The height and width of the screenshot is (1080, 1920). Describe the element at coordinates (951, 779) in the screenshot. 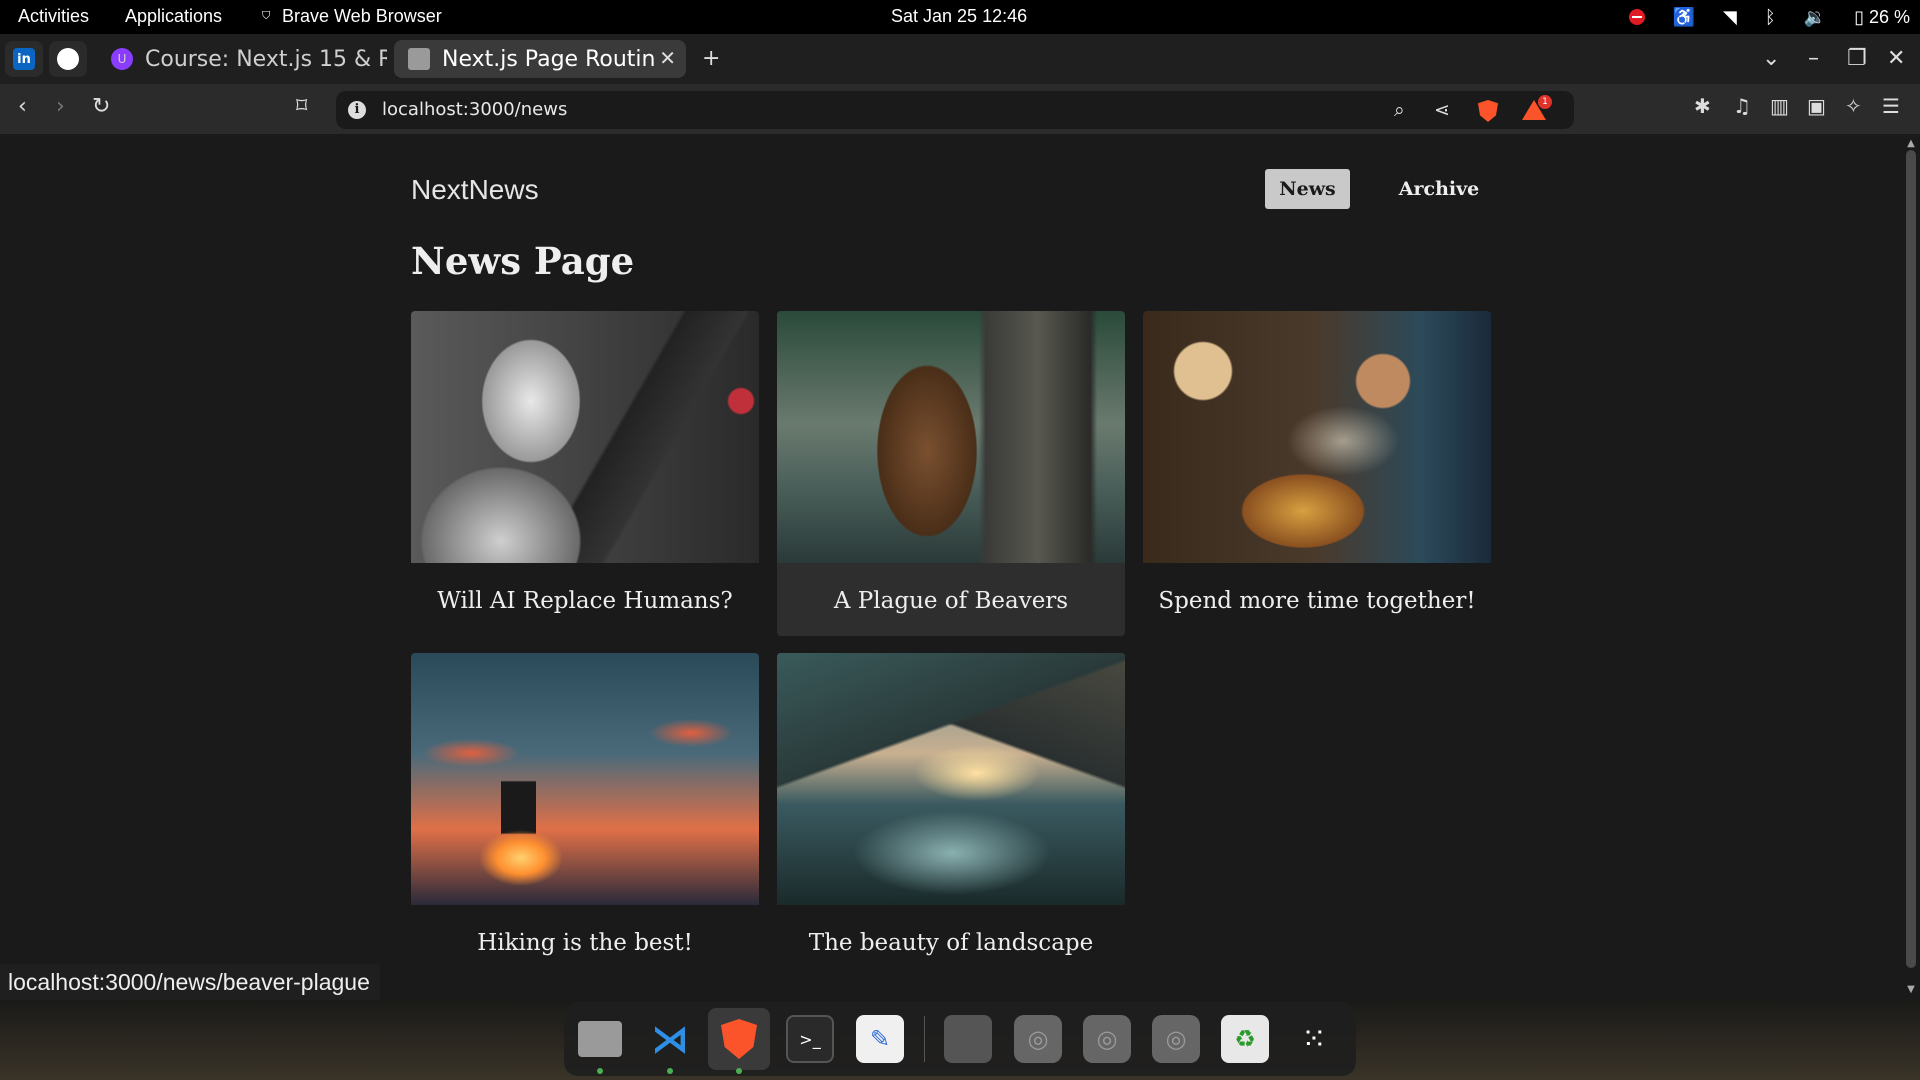

I see `mountain-lake-image` at that location.